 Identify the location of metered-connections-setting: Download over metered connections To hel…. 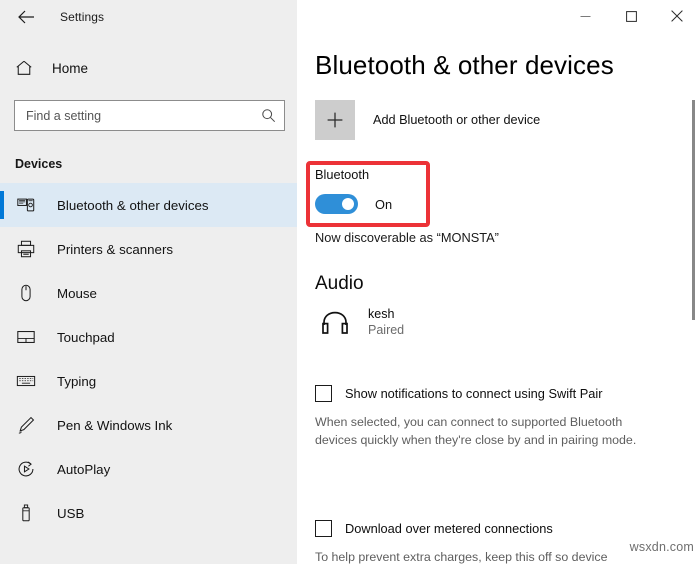
(480, 542).